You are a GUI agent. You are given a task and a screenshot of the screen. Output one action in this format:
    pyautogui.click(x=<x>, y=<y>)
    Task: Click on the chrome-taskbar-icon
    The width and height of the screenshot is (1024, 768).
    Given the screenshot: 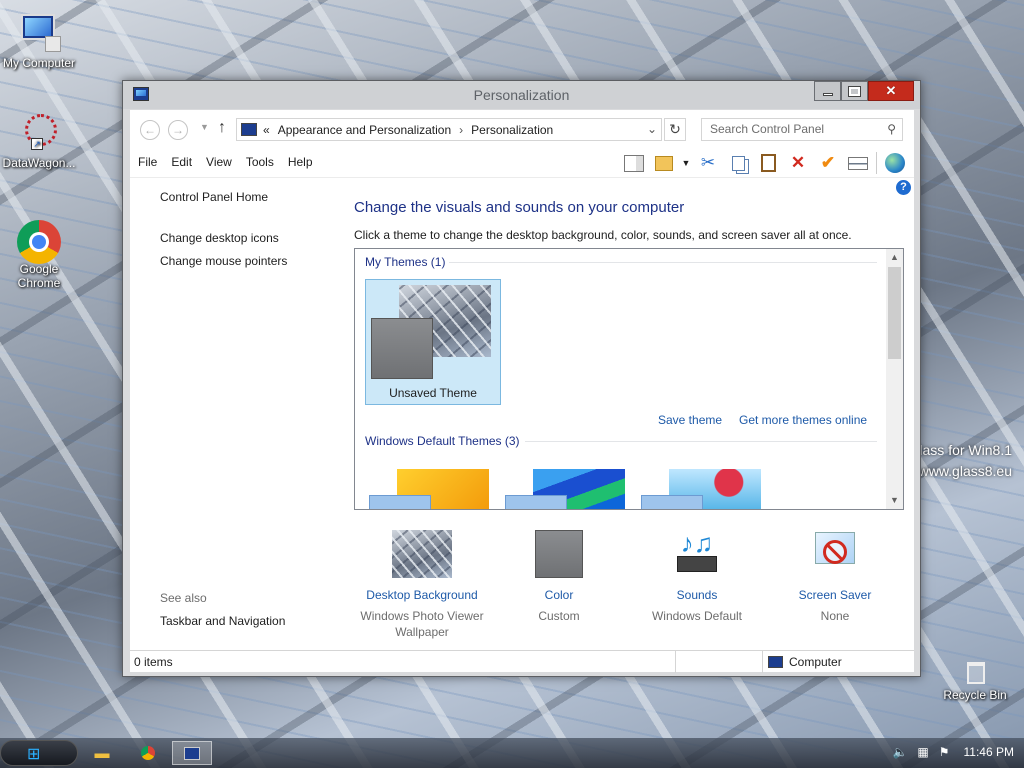 What is the action you would take?
    pyautogui.click(x=148, y=753)
    